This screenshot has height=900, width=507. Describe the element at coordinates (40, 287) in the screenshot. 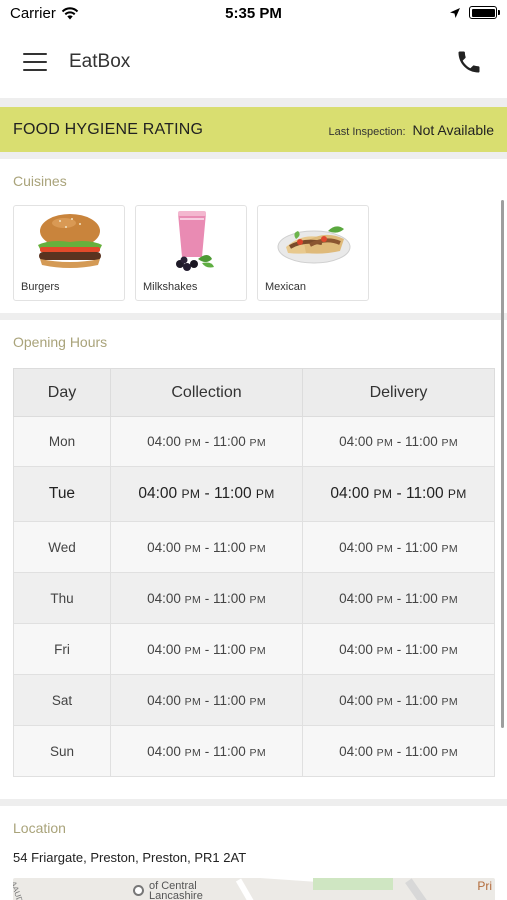

I see `cuisine-name: Burgers` at that location.